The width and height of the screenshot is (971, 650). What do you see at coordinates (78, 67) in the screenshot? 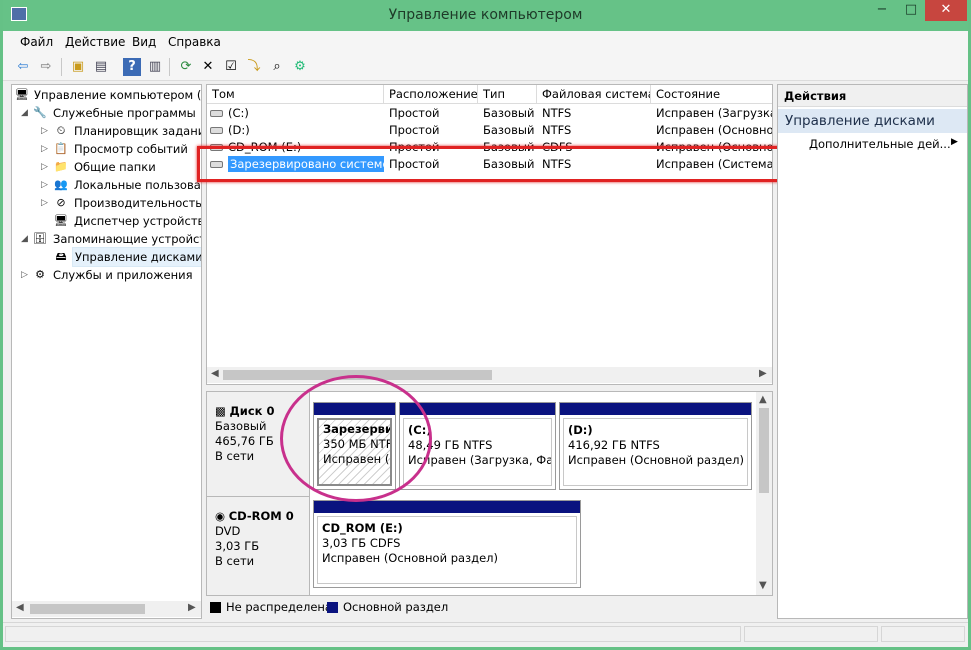
I see `up-folder-icon: ▣` at bounding box center [78, 67].